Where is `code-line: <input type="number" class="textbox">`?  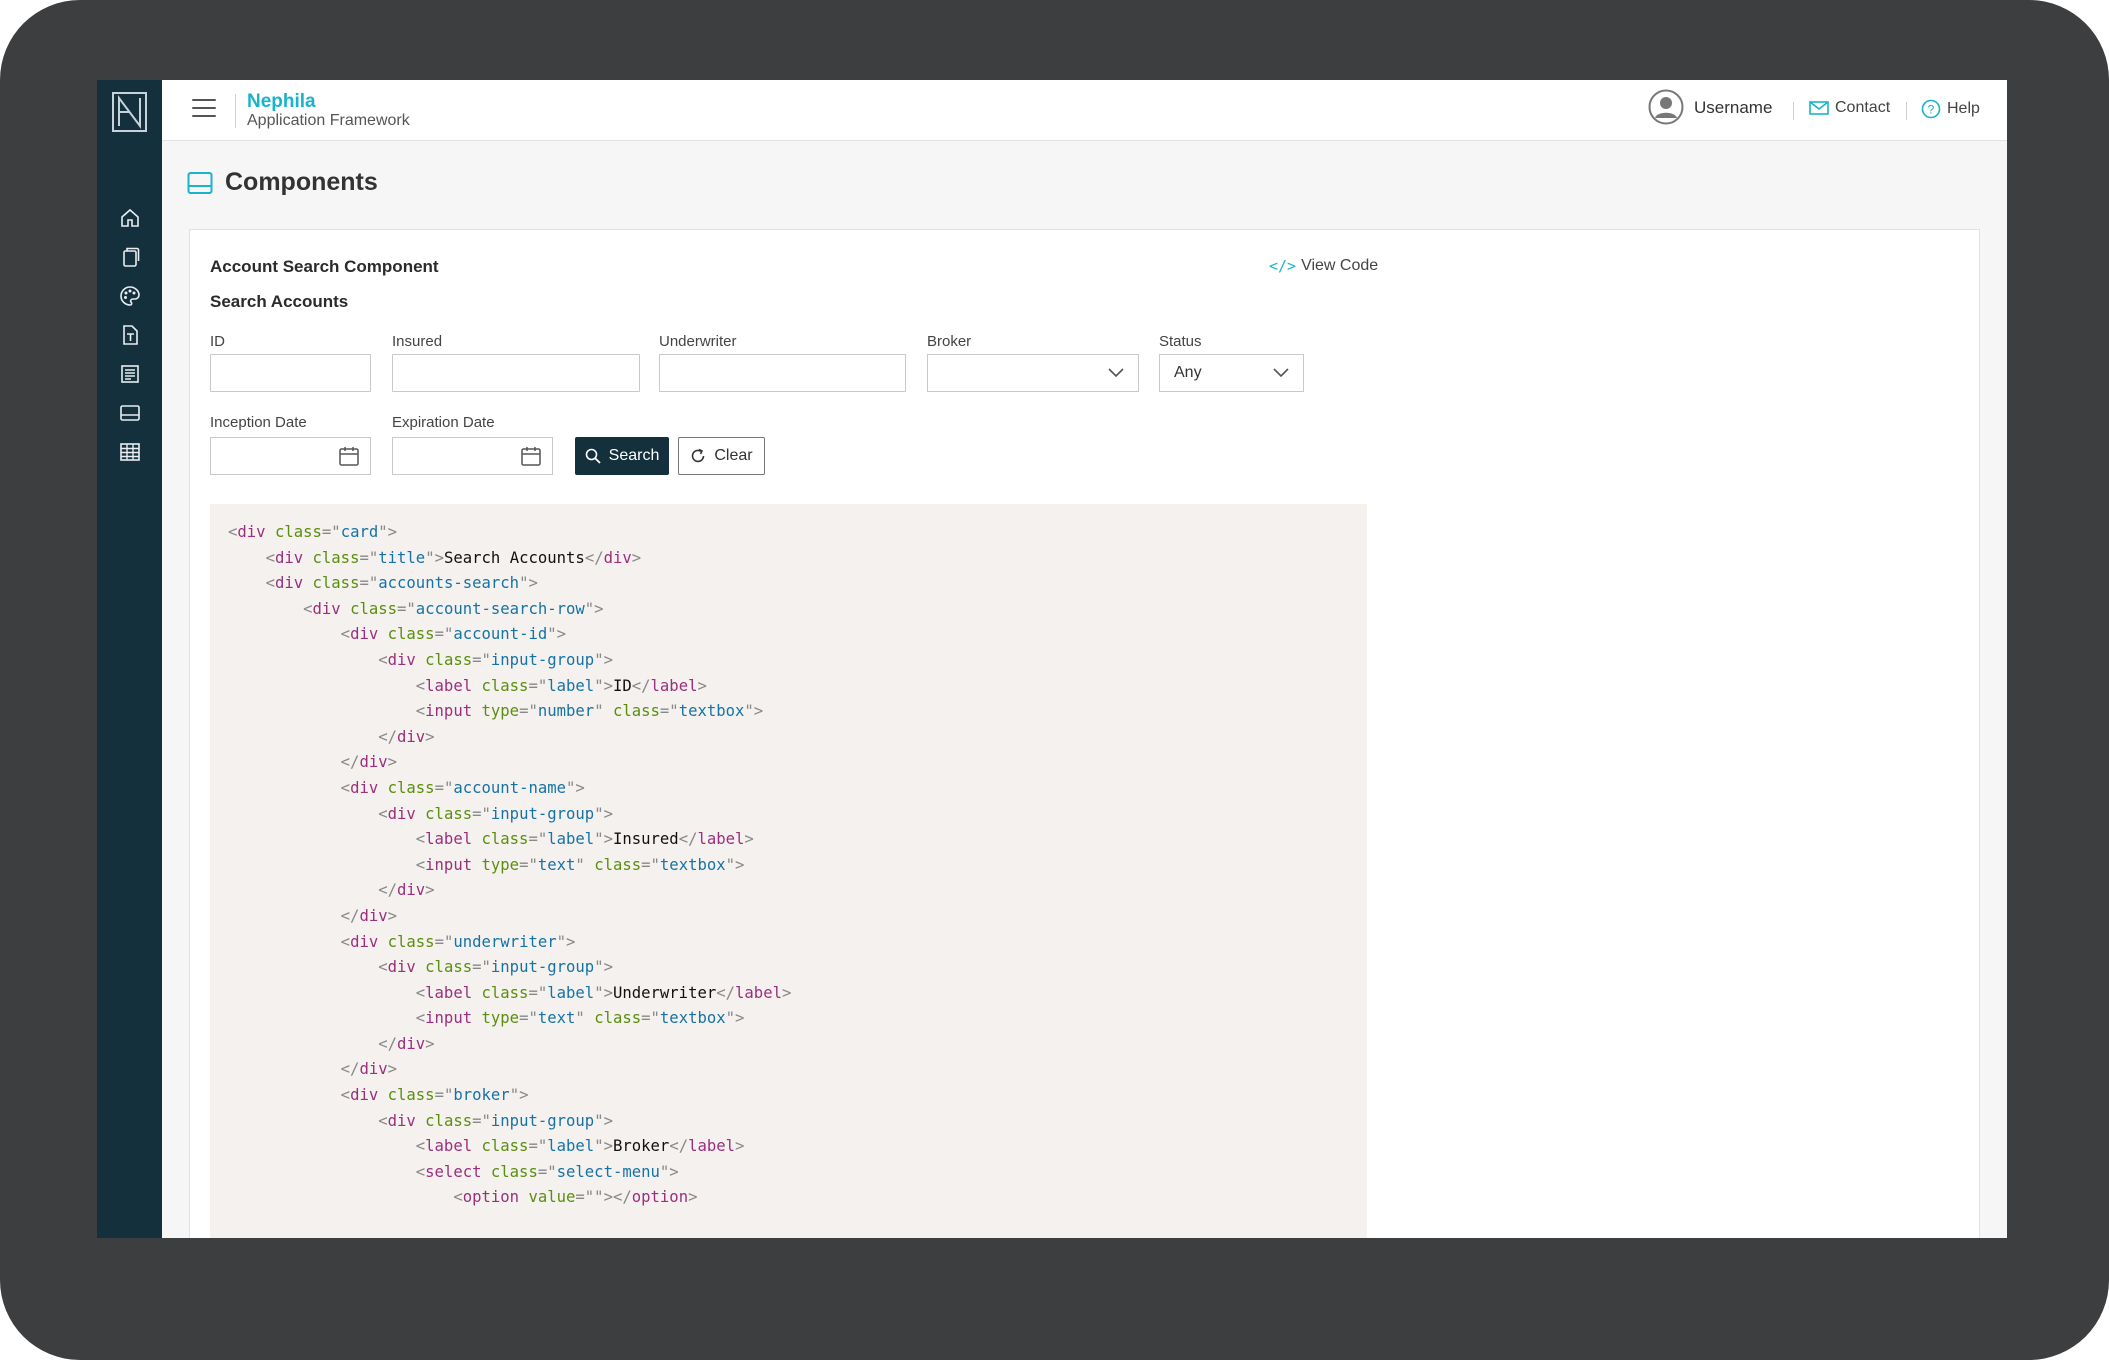
code-line: <input type="number" class="textbox"> is located at coordinates (589, 711).